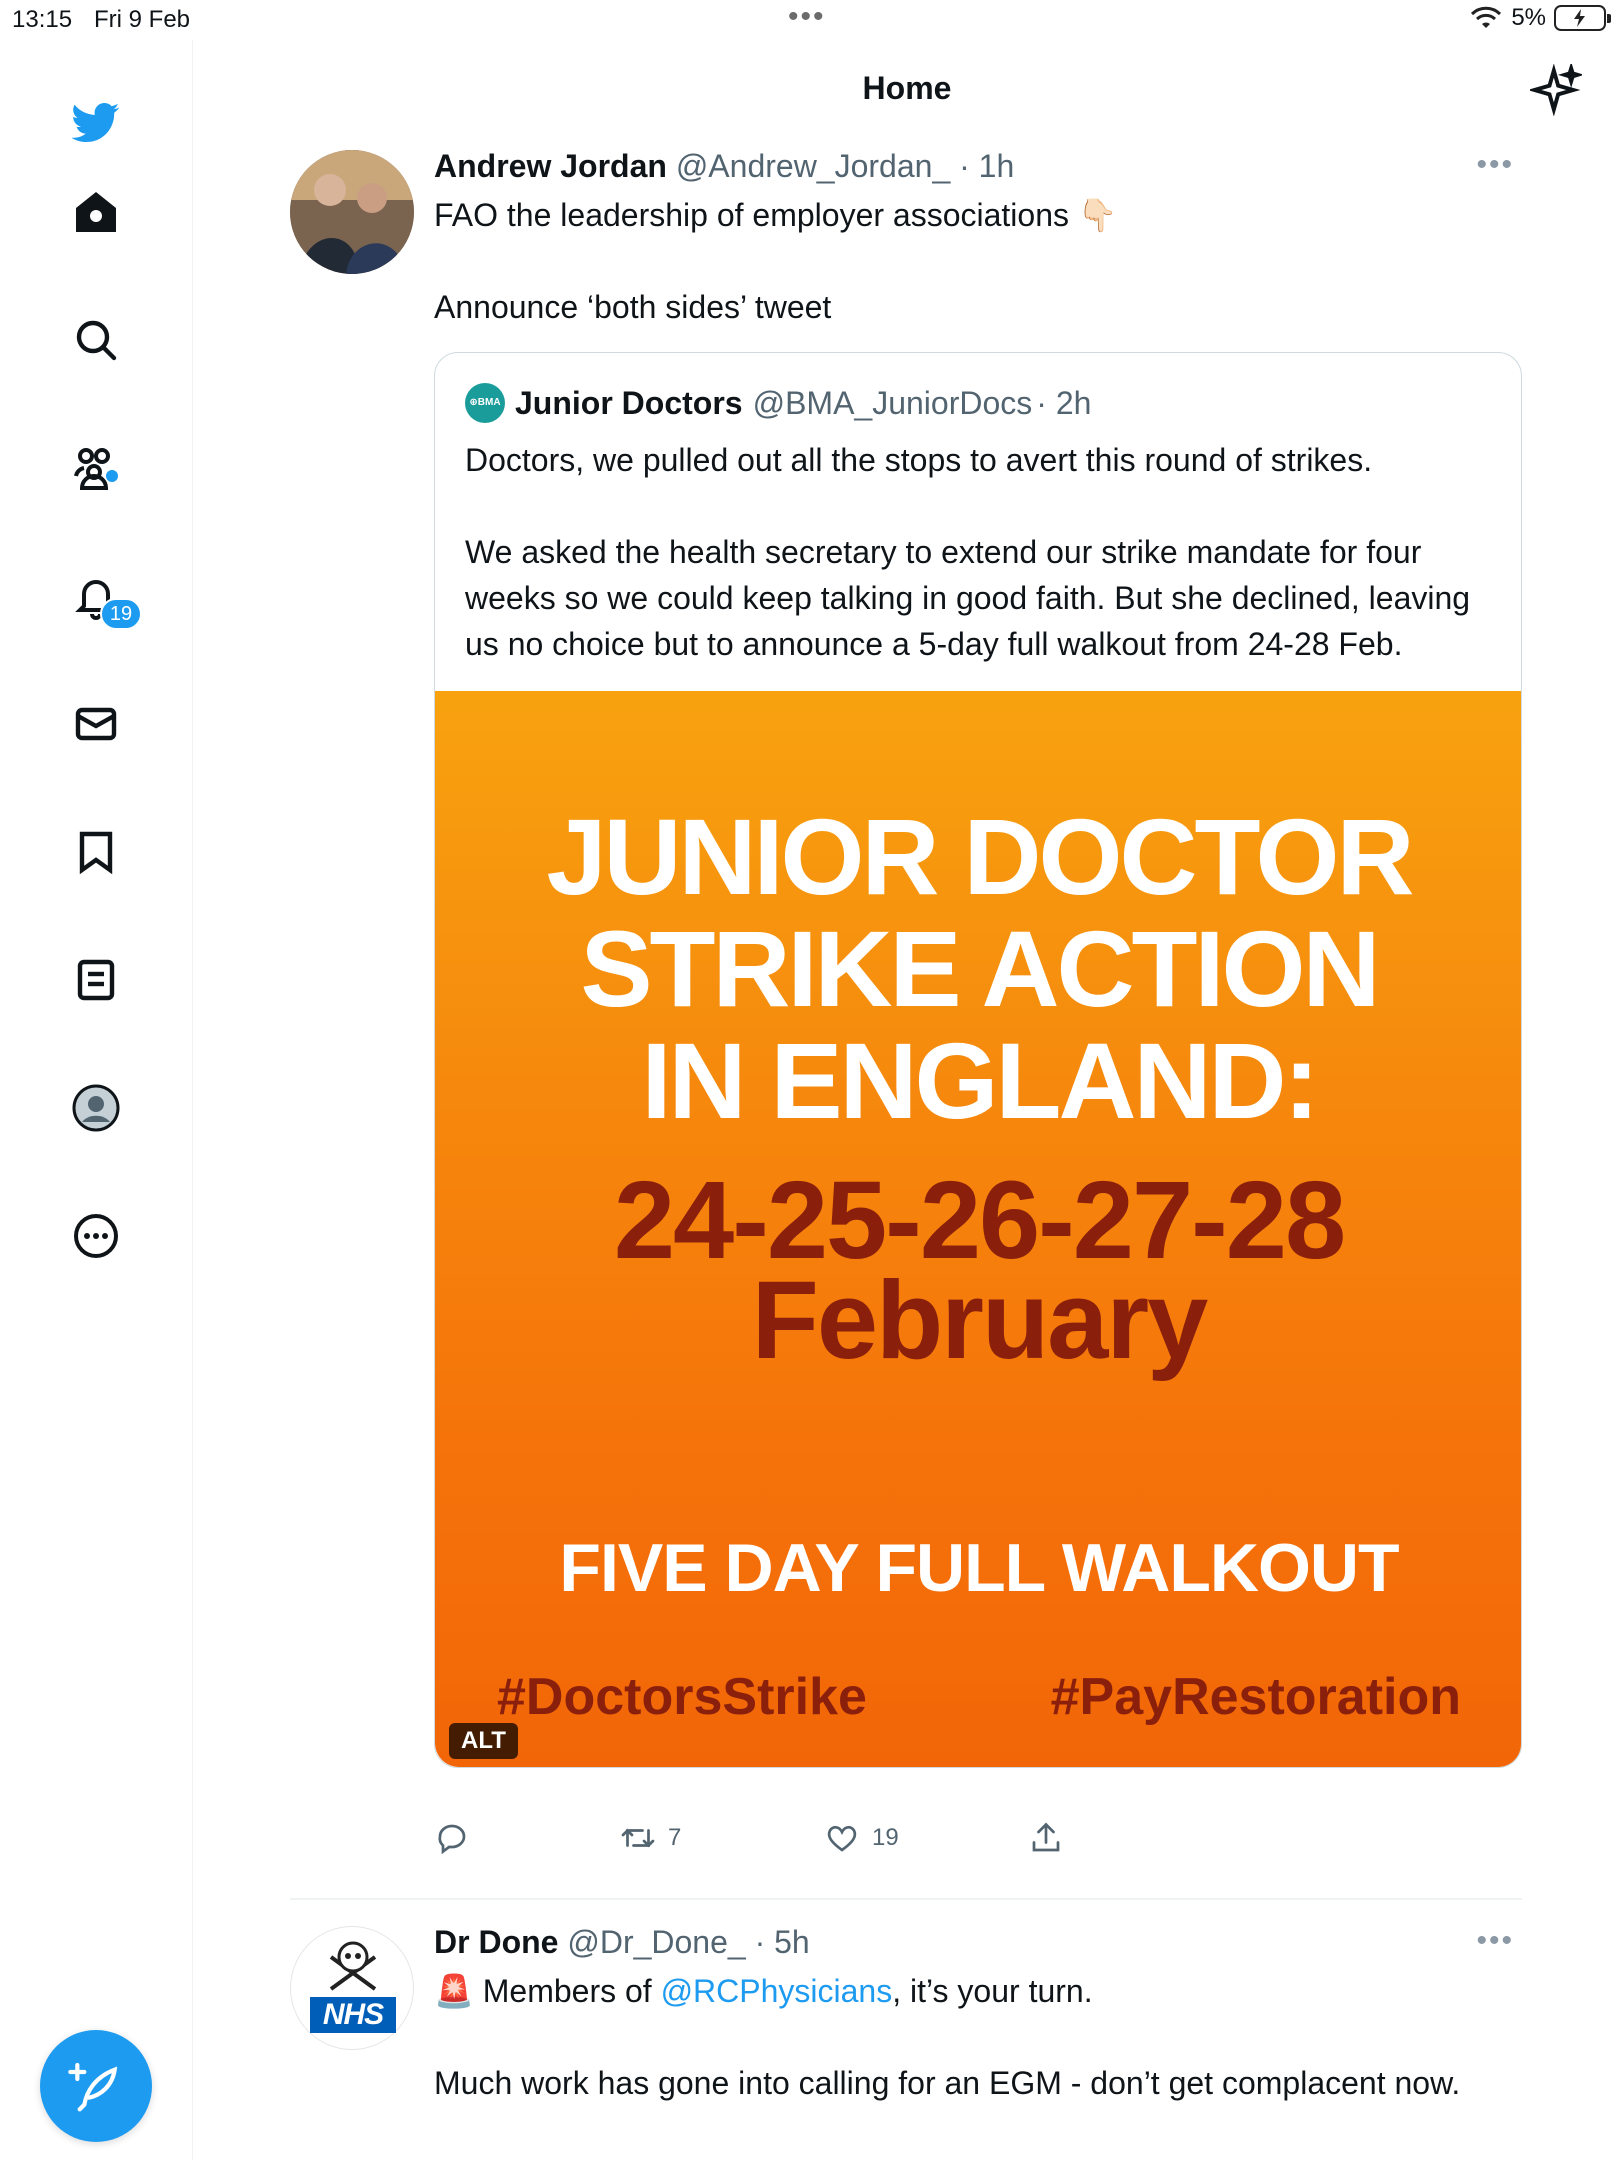 The height and width of the screenshot is (2160, 1620). Describe the element at coordinates (1528, 17) in the screenshot. I see `battery-percent: 5%` at that location.